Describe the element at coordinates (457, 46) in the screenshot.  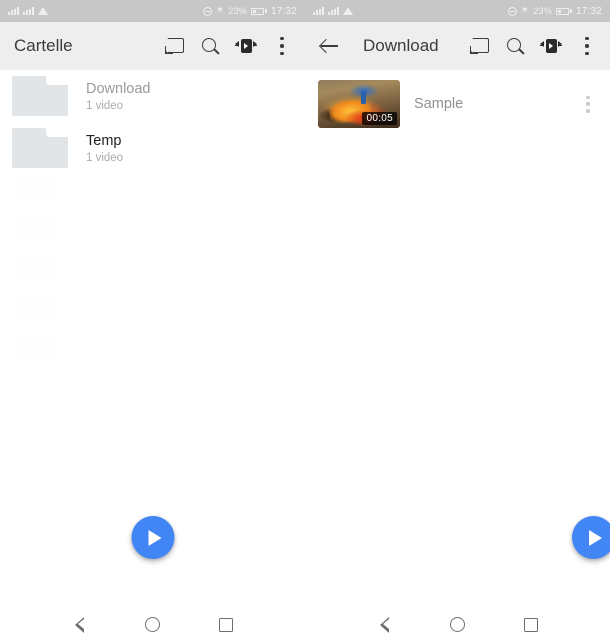
I see `toolbar-right: Download` at that location.